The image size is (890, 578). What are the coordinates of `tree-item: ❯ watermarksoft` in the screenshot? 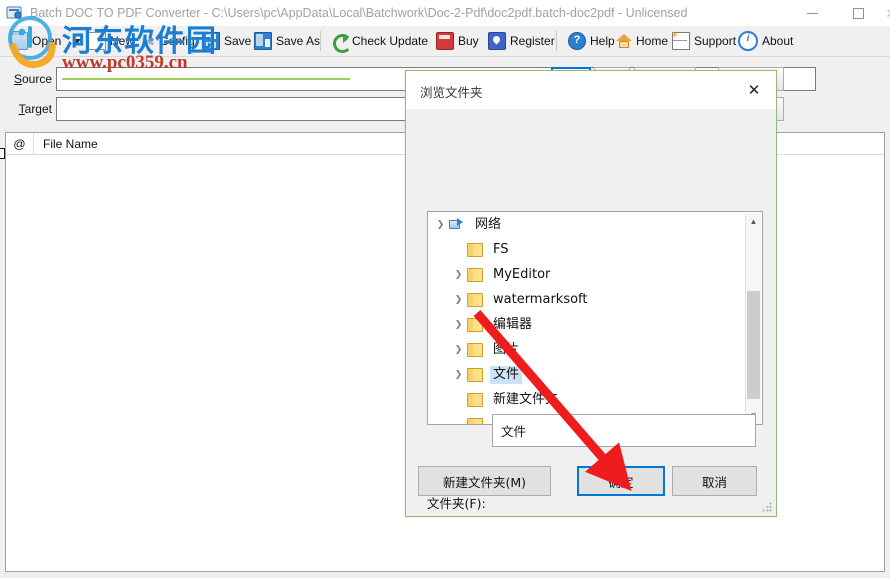 It's located at (595, 299).